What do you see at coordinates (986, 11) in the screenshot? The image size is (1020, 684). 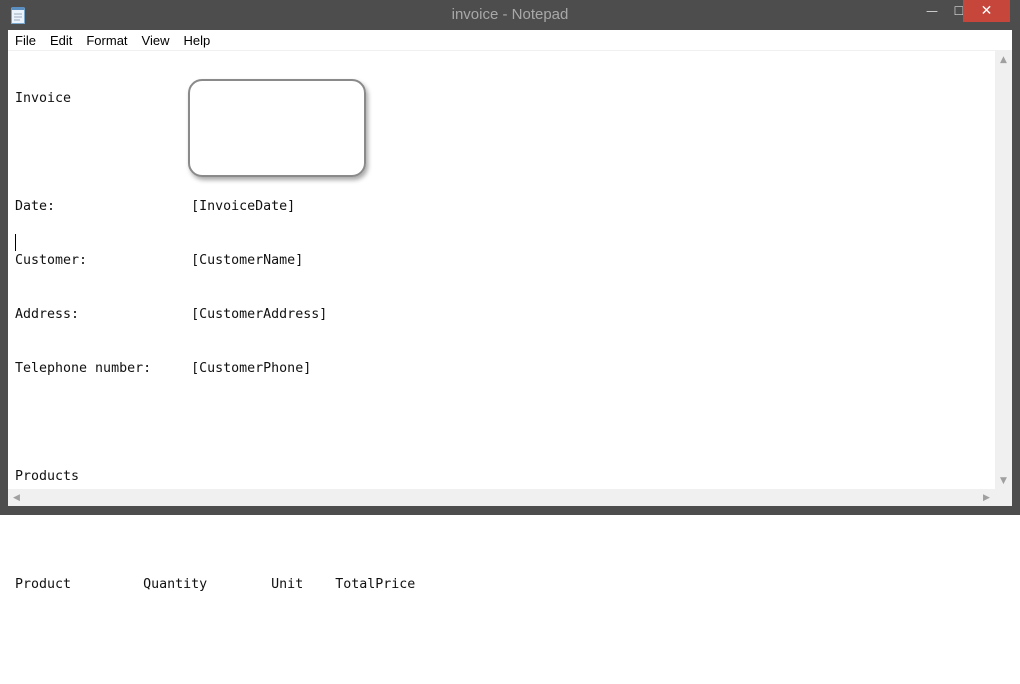 I see `close-button: ✕` at bounding box center [986, 11].